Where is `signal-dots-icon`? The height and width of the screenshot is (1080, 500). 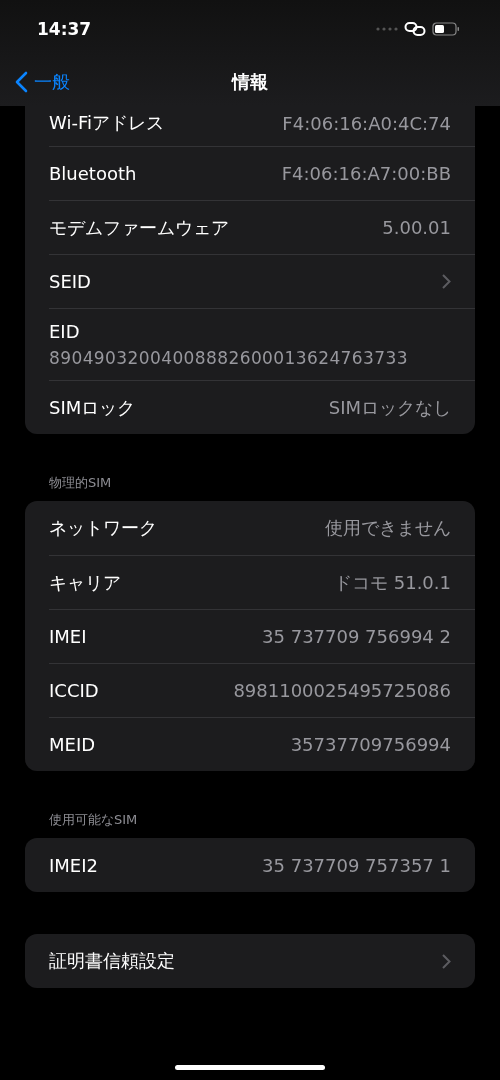
signal-dots-icon is located at coordinates (387, 29).